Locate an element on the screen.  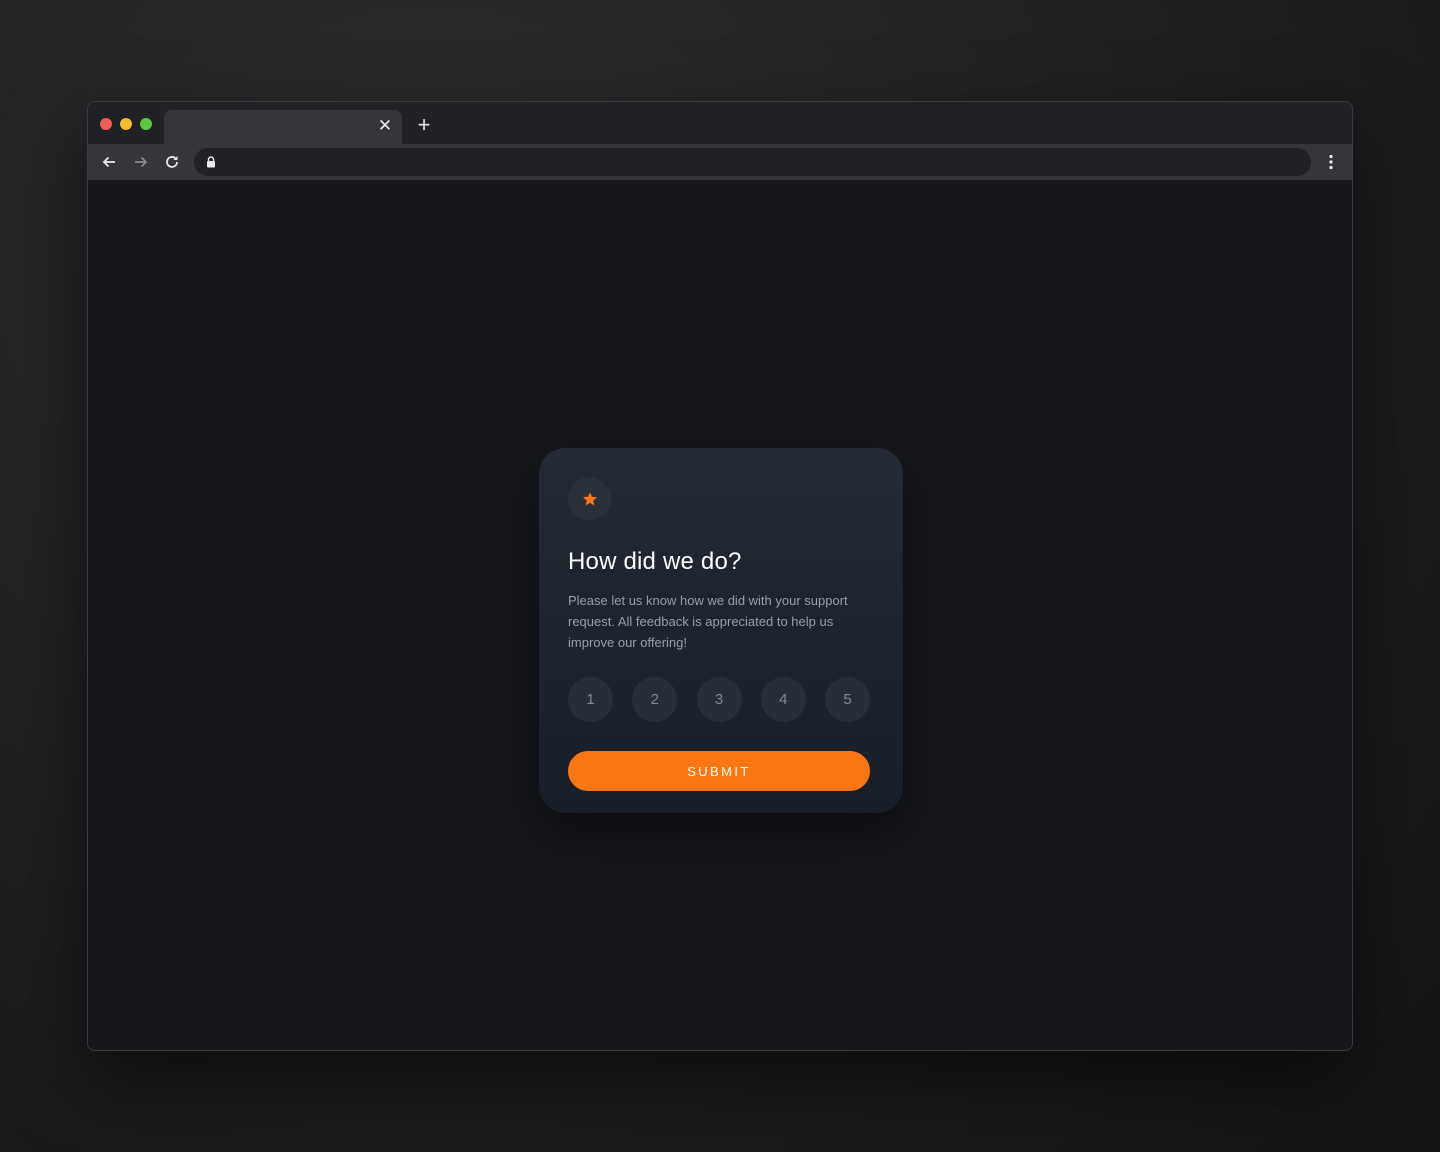
rating-button-4: 4 is located at coordinates (783, 699).